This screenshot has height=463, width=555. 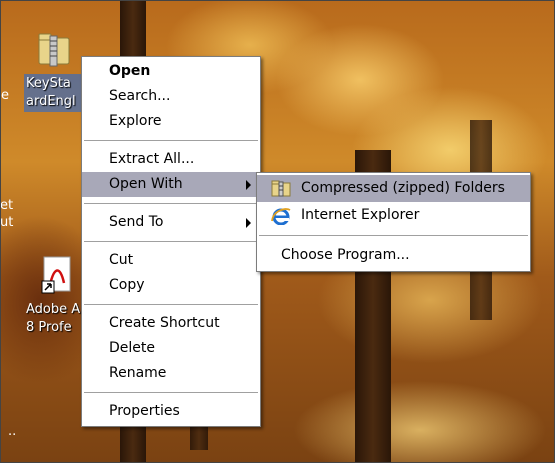 What do you see at coordinates (171, 222) in the screenshot?
I see `menu-item-send-to: Send To` at bounding box center [171, 222].